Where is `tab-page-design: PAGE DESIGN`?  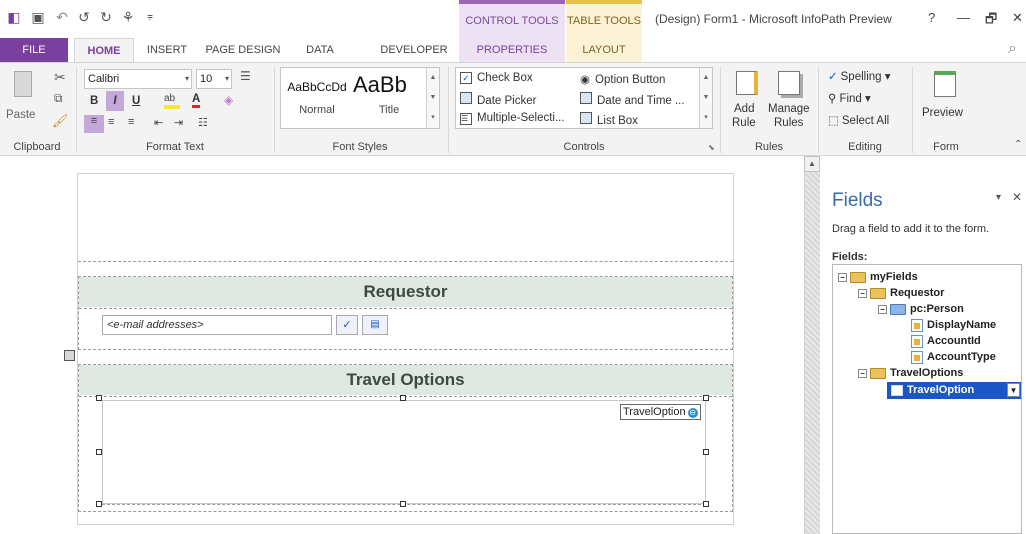
tab-page-design: PAGE DESIGN is located at coordinates (243, 50).